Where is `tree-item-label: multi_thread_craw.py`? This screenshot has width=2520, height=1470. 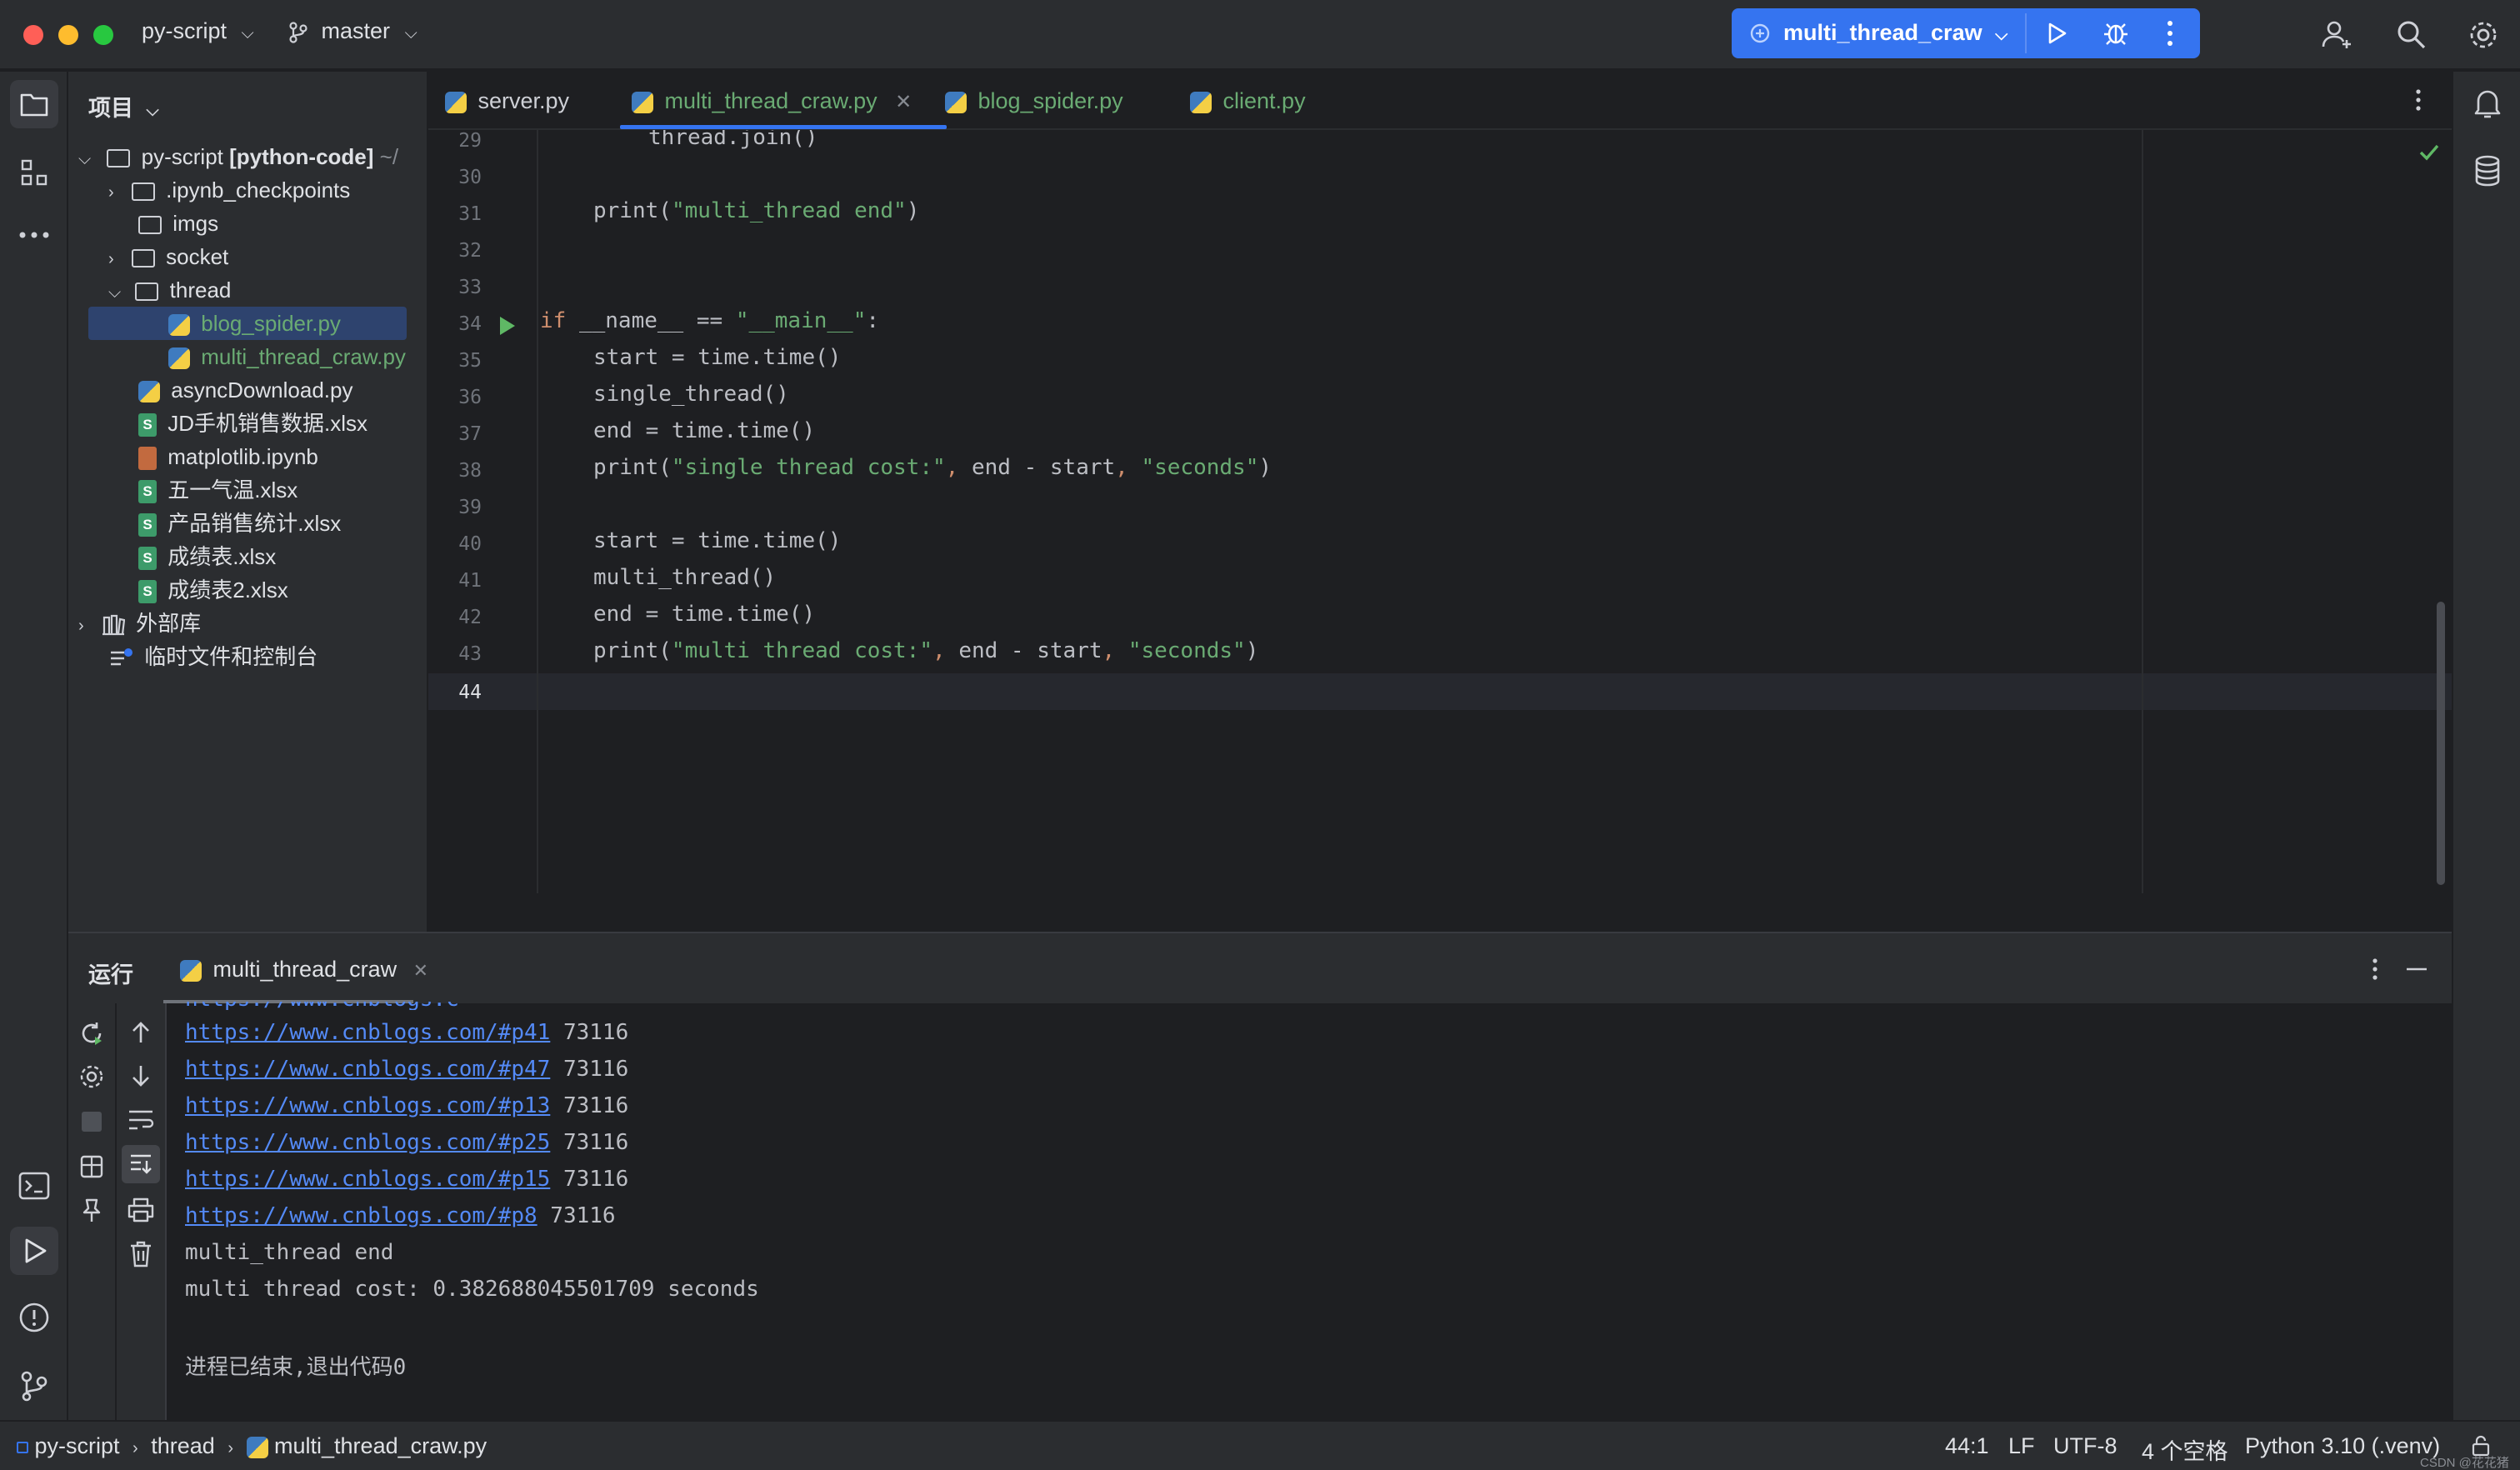 tree-item-label: multi_thread_craw.py is located at coordinates (303, 356).